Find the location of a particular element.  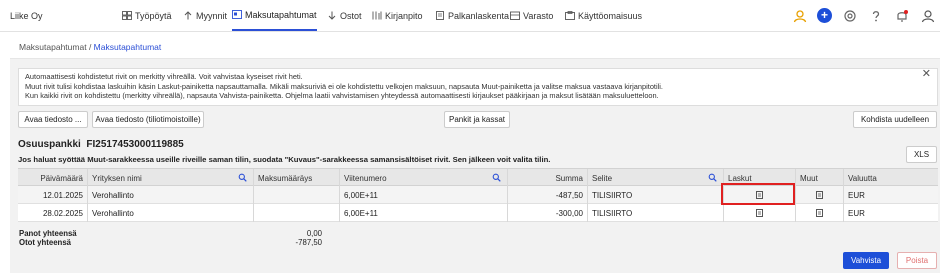

plus-icon: + is located at coordinates (824, 15).